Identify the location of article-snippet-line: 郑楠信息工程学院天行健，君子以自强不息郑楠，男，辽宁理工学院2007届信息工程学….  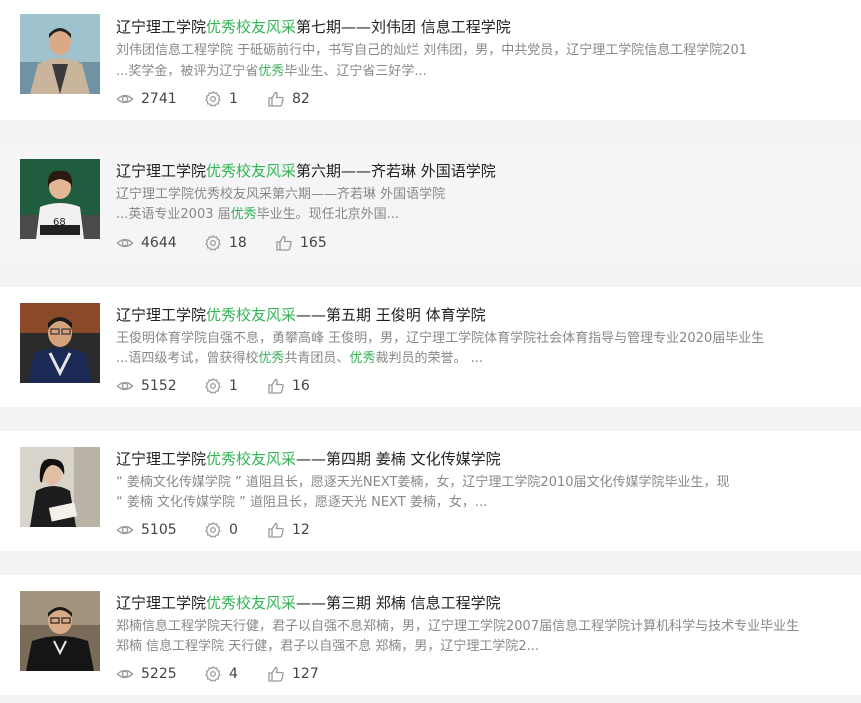
(458, 626).